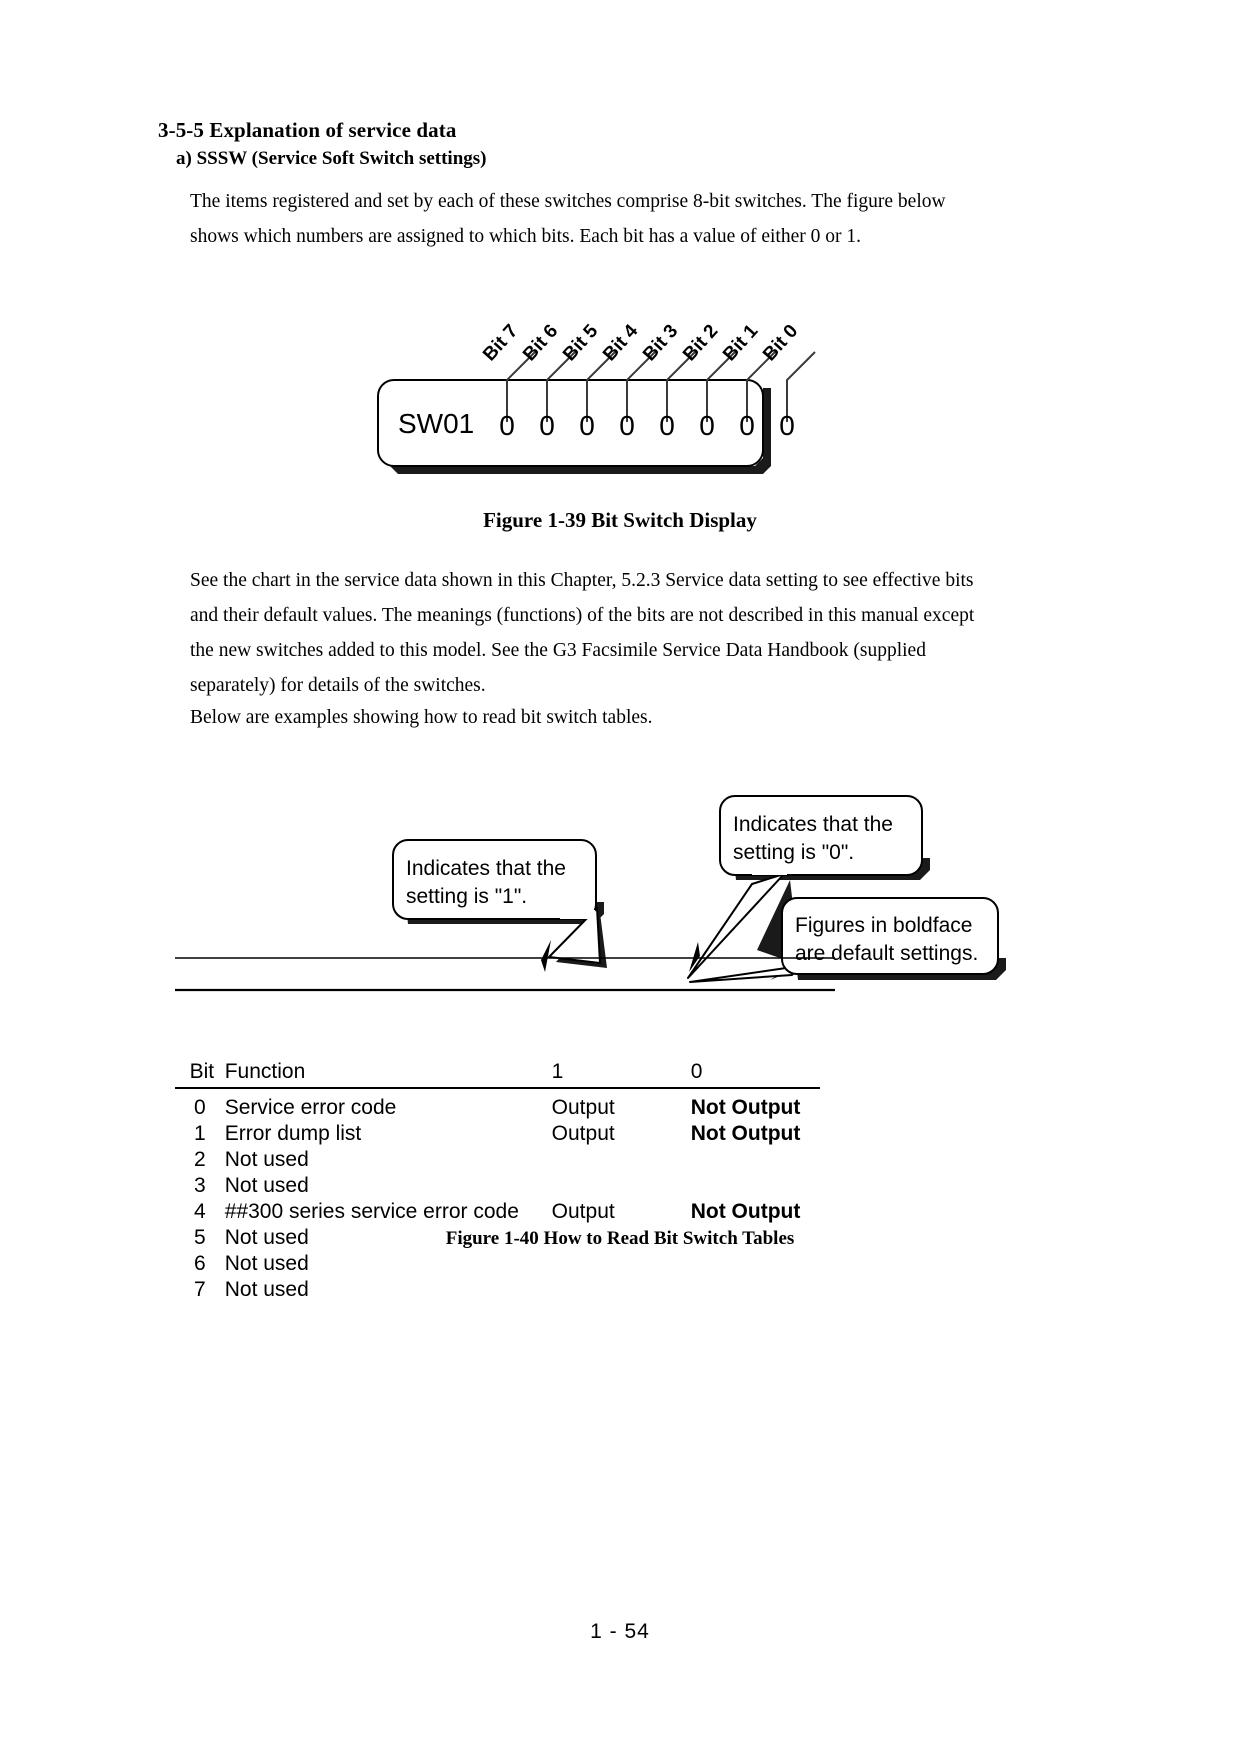 Image resolution: width=1240 pixels, height=1754 pixels. I want to click on column-header-function: Function, so click(388, 1074).